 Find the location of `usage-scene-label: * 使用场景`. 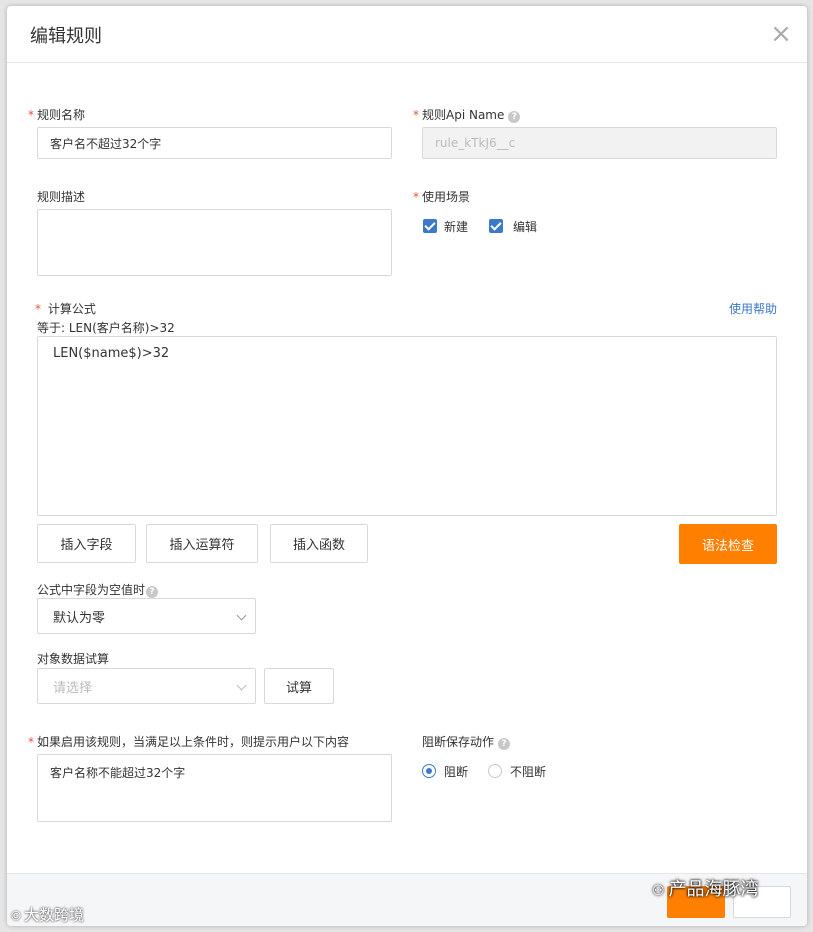

usage-scene-label: * 使用场景 is located at coordinates (441, 196).